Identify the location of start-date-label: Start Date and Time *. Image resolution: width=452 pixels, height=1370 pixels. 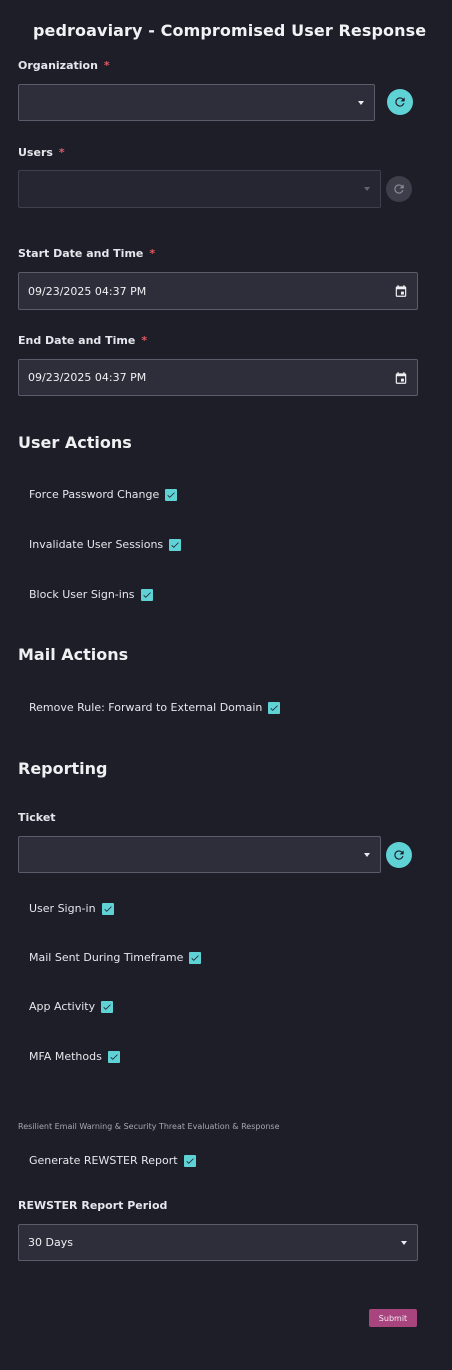
(86, 253).